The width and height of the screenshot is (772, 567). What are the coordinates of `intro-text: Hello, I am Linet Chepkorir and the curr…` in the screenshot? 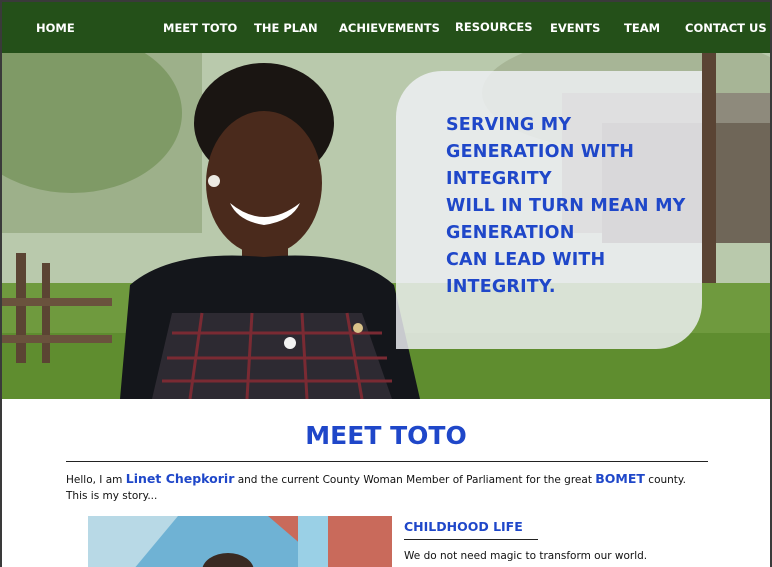 It's located at (376, 487).